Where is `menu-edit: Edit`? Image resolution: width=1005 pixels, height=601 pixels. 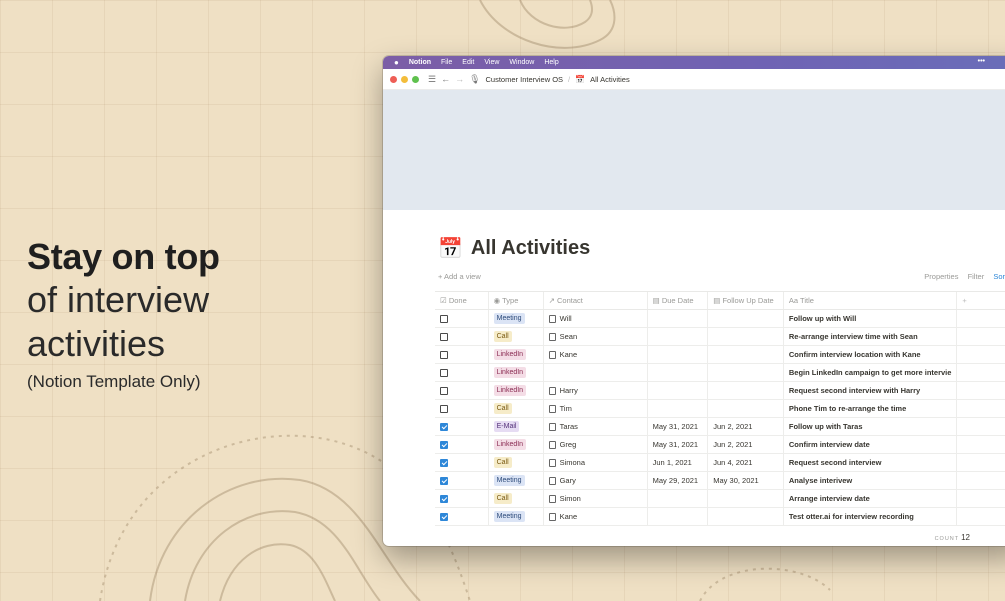 menu-edit: Edit is located at coordinates (468, 62).